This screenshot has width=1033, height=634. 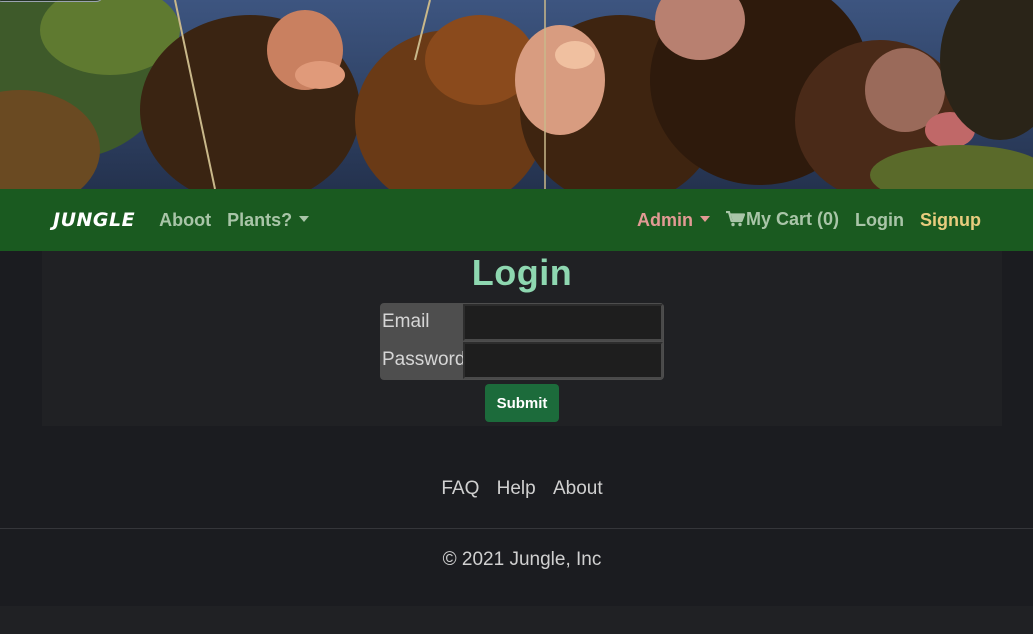 I want to click on banner-tab-decoration, so click(x=52, y=1).